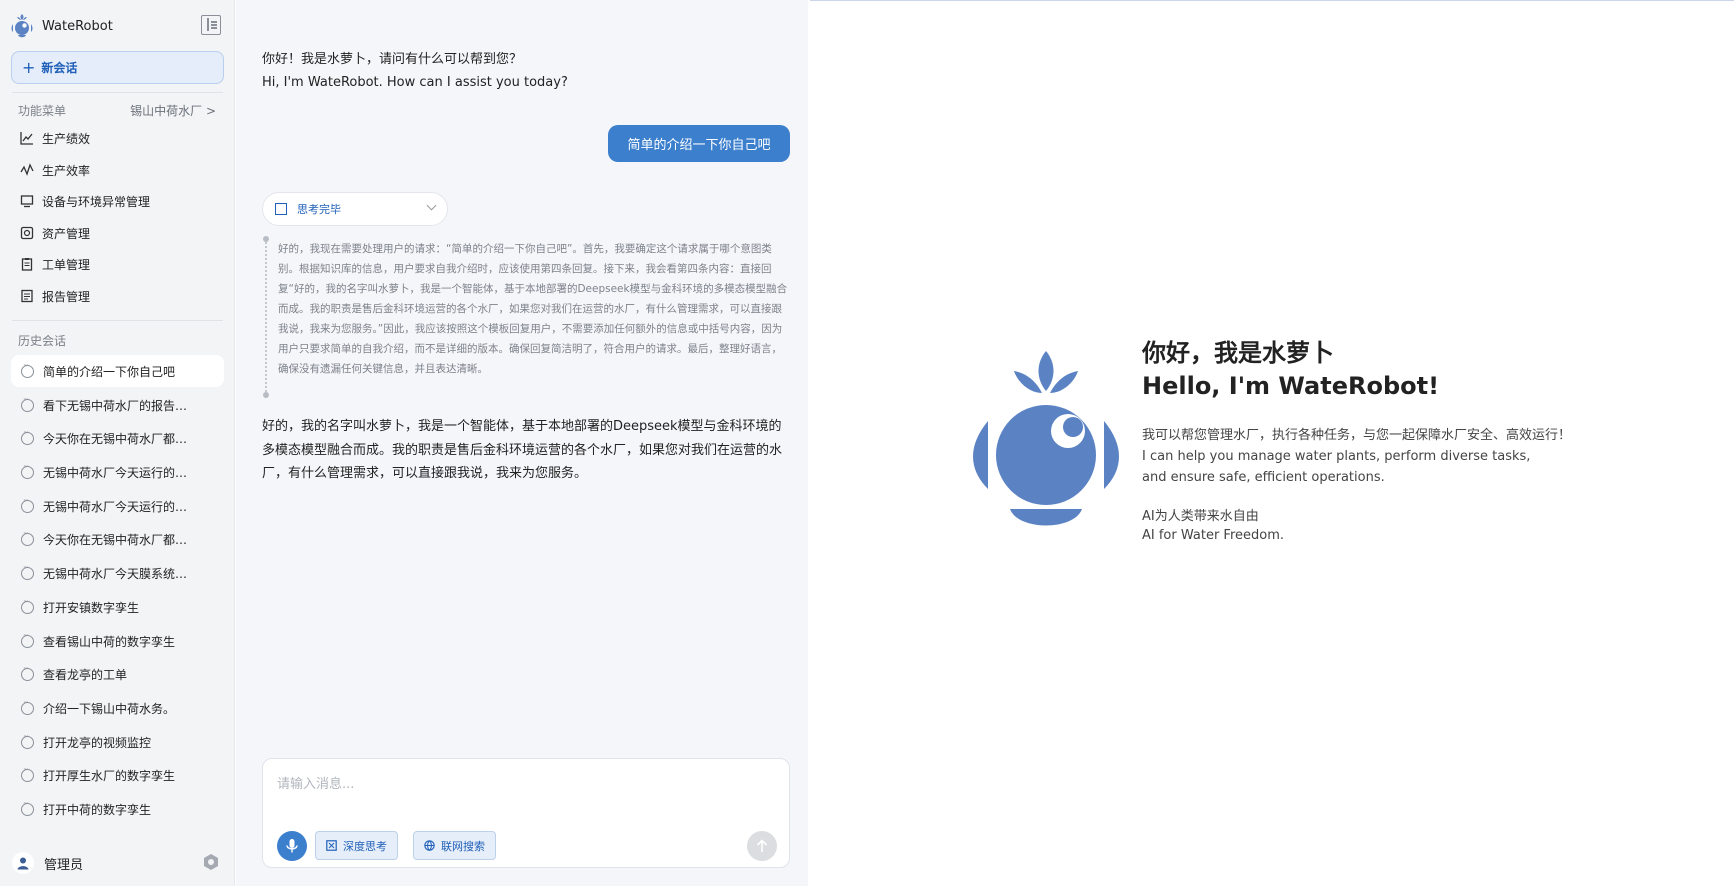 The height and width of the screenshot is (886, 1734). What do you see at coordinates (1046, 438) in the screenshot?
I see `waterobot-mascot-logo-icon` at bounding box center [1046, 438].